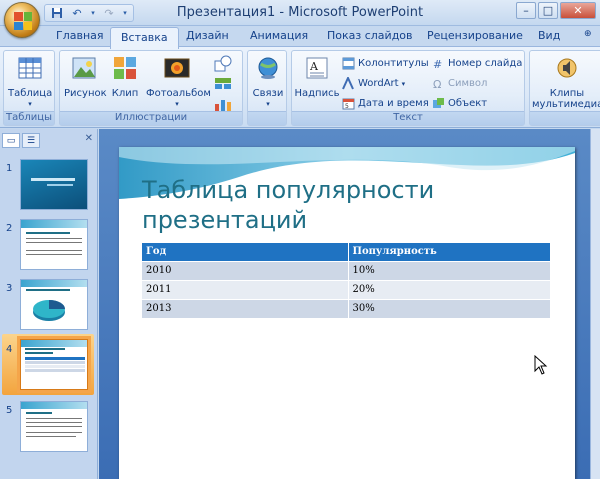 This screenshot has height=479, width=600. Describe the element at coordinates (449, 308) in the screenshot. I see `table-cell: 30%` at that location.